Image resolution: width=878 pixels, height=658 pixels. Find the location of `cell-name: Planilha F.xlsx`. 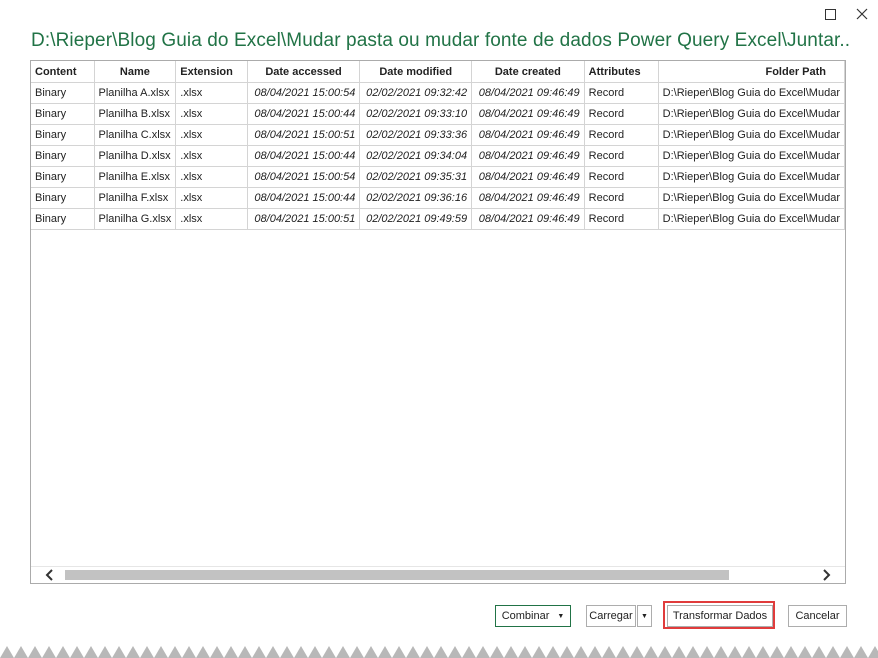

cell-name: Planilha F.xlsx is located at coordinates (135, 198).